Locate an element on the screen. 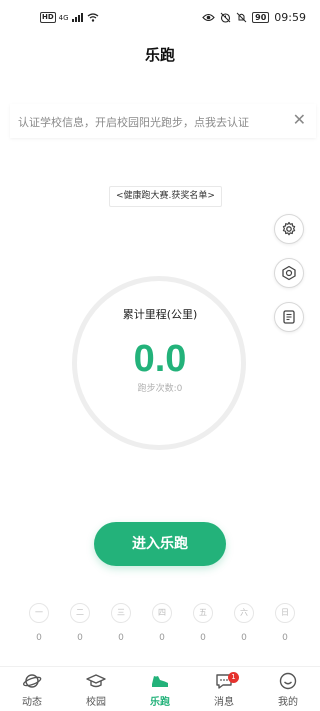 This screenshot has height=711, width=320. status-left: HD 4G is located at coordinates (69, 17).